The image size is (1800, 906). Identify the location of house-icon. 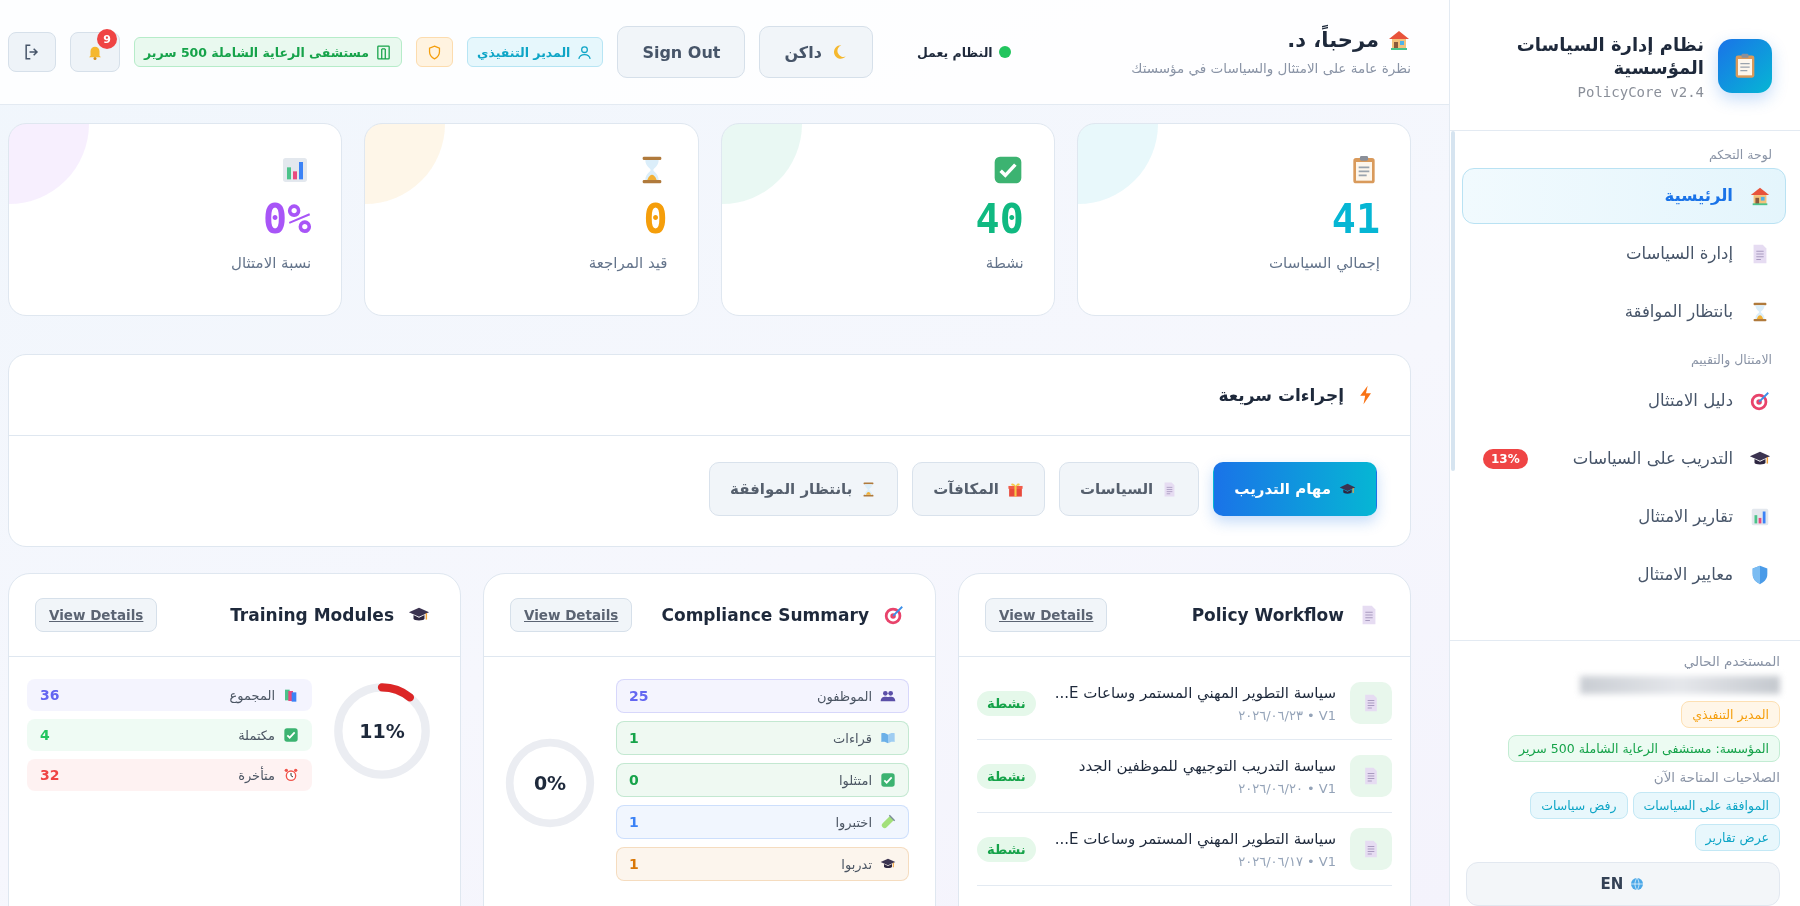
(1399, 40).